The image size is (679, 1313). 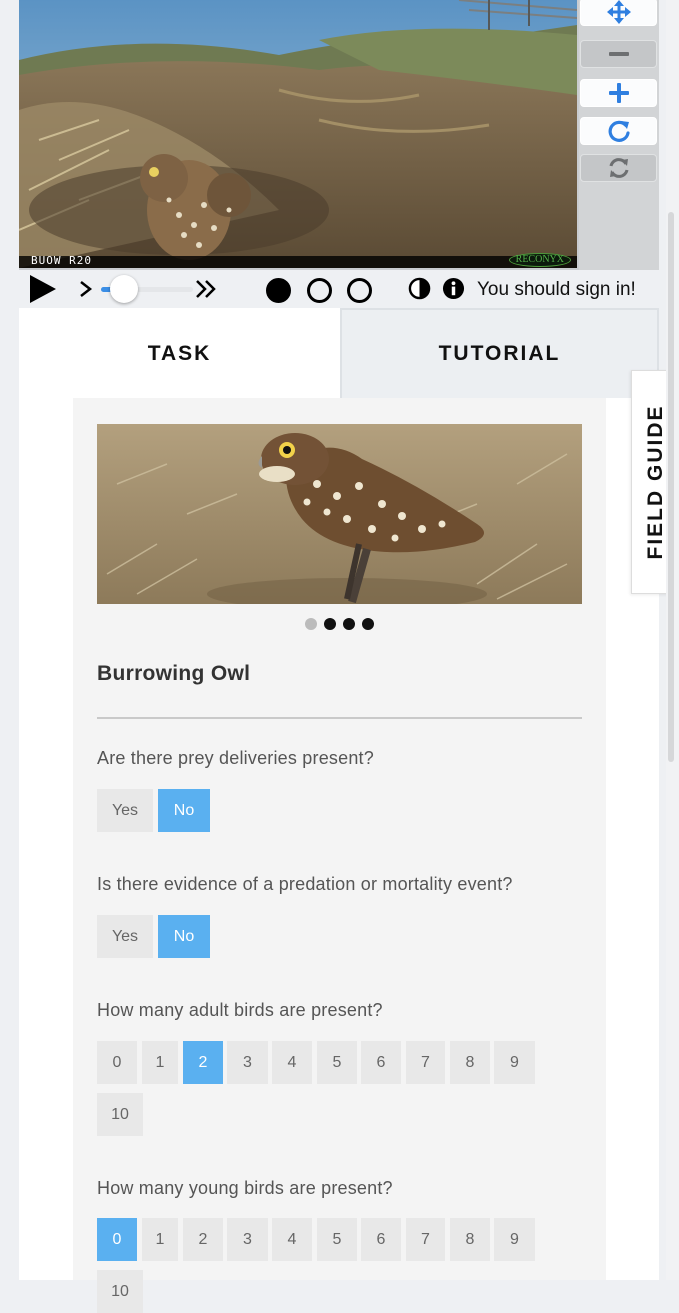 What do you see at coordinates (235, 758) in the screenshot?
I see `question-prey-deliveries: Are there prey deliveries present?` at bounding box center [235, 758].